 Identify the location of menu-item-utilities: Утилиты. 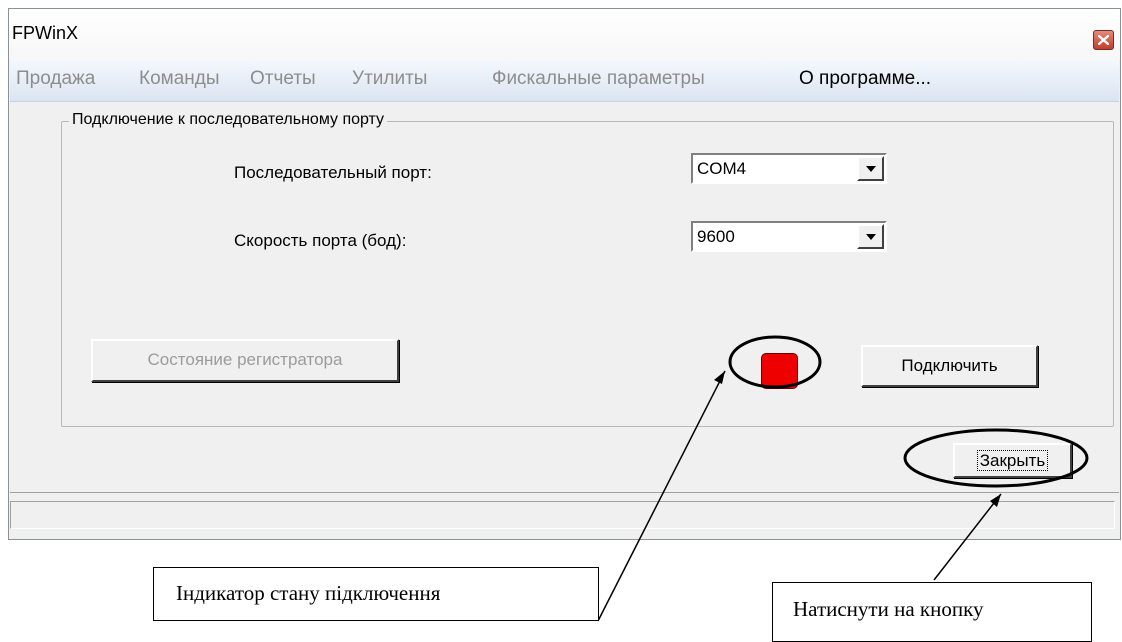
(389, 79).